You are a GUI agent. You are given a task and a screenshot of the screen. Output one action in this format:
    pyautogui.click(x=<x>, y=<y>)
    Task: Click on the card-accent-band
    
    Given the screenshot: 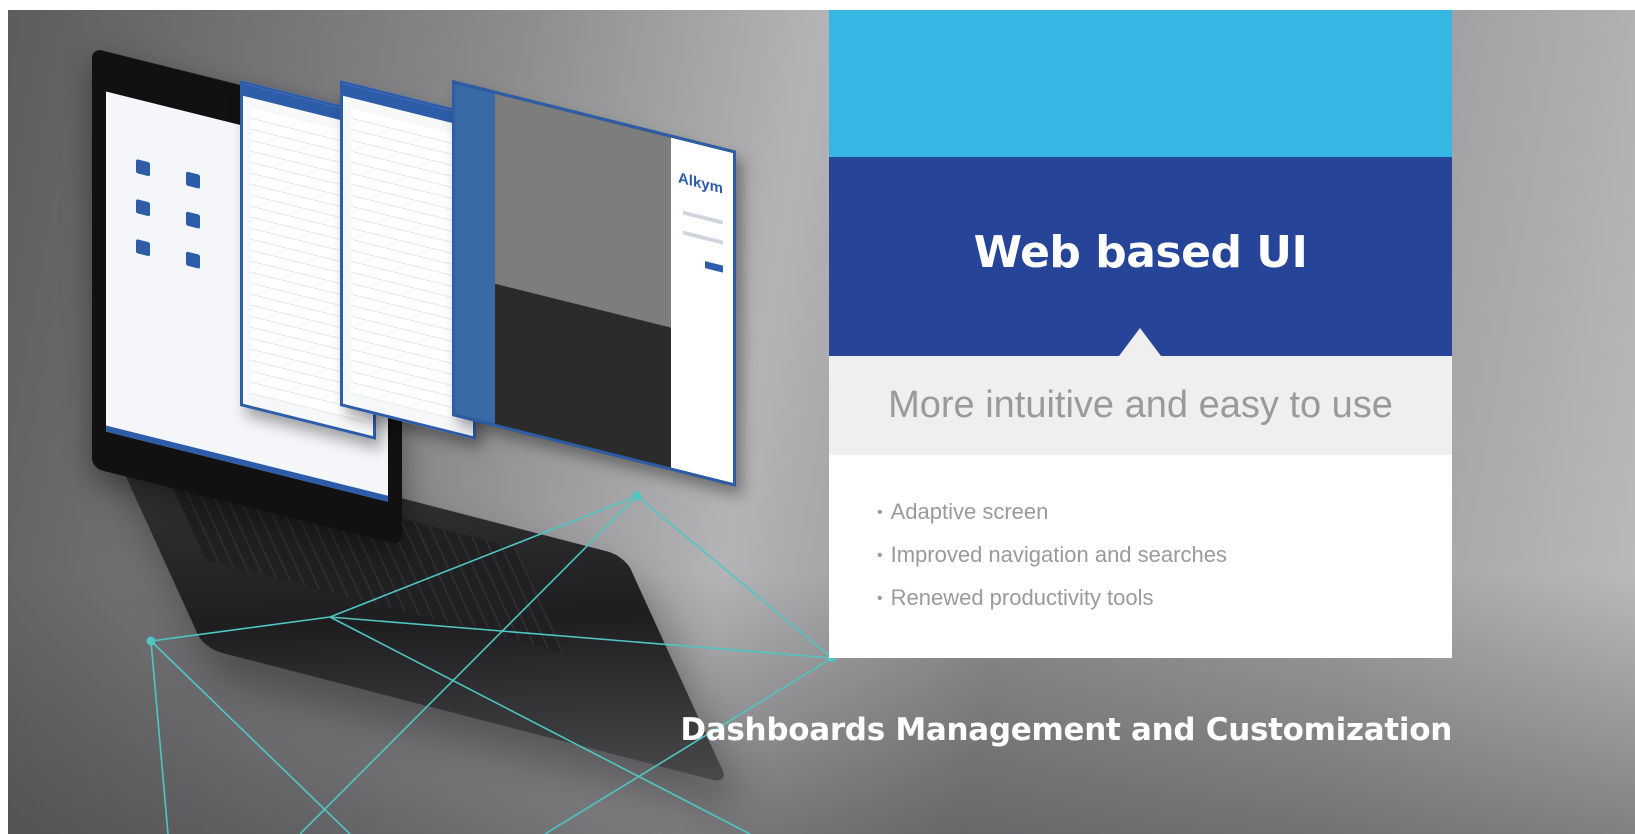 What is the action you would take?
    pyautogui.click(x=1140, y=83)
    